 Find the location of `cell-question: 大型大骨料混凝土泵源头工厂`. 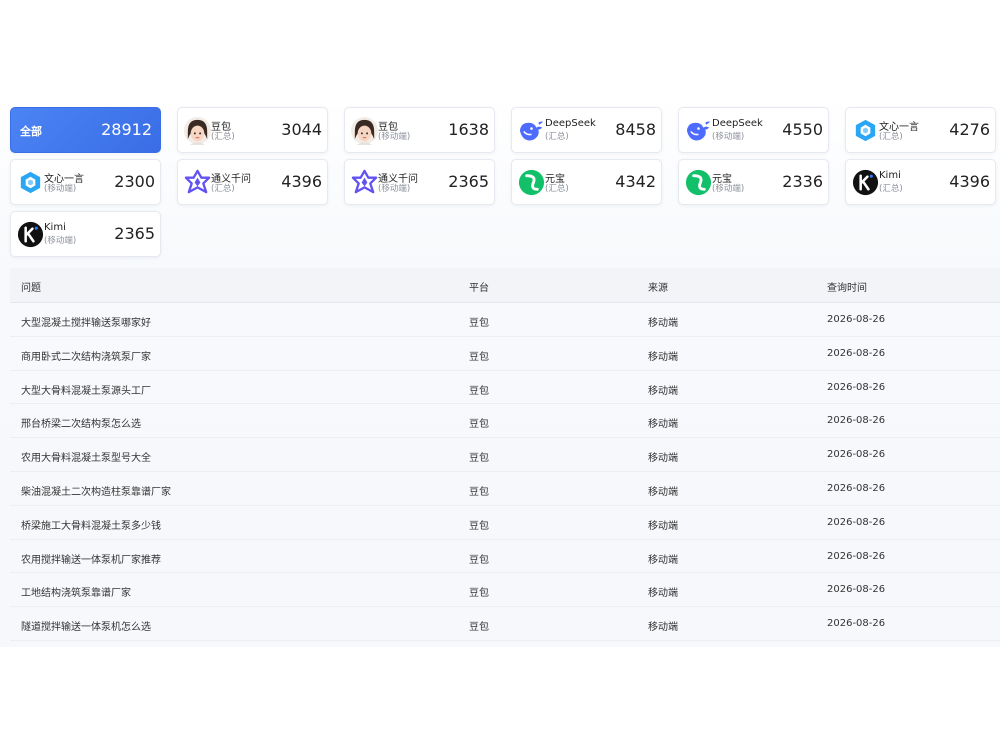

cell-question: 大型大骨料混凝土泵源头工厂 is located at coordinates (86, 391).